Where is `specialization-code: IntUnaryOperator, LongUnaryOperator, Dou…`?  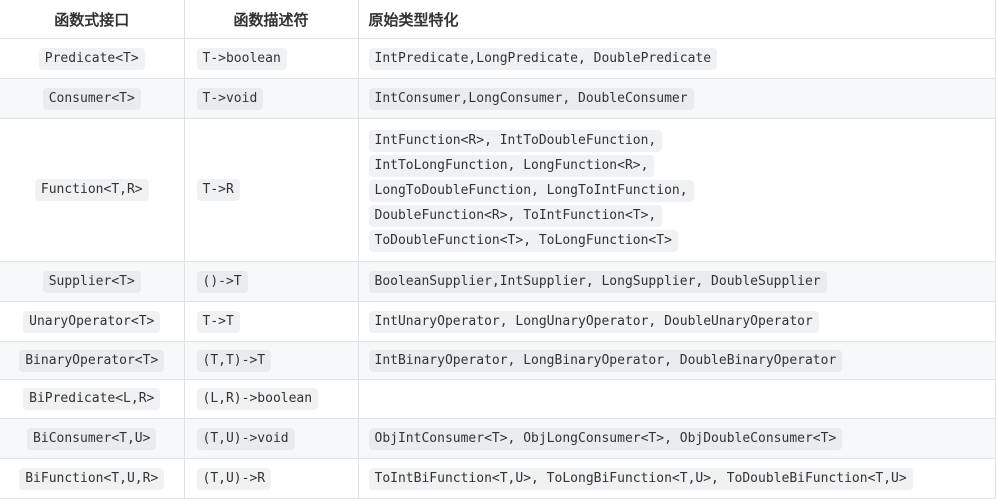
specialization-code: IntUnaryOperator, LongUnaryOperator, Dou… is located at coordinates (593, 321).